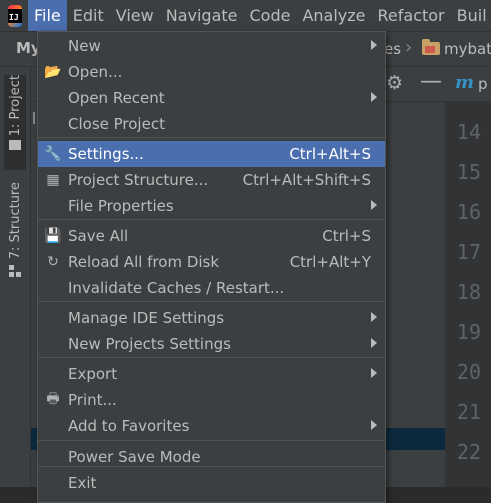  What do you see at coordinates (411, 15) in the screenshot?
I see `menu-refactor: Refactor` at bounding box center [411, 15].